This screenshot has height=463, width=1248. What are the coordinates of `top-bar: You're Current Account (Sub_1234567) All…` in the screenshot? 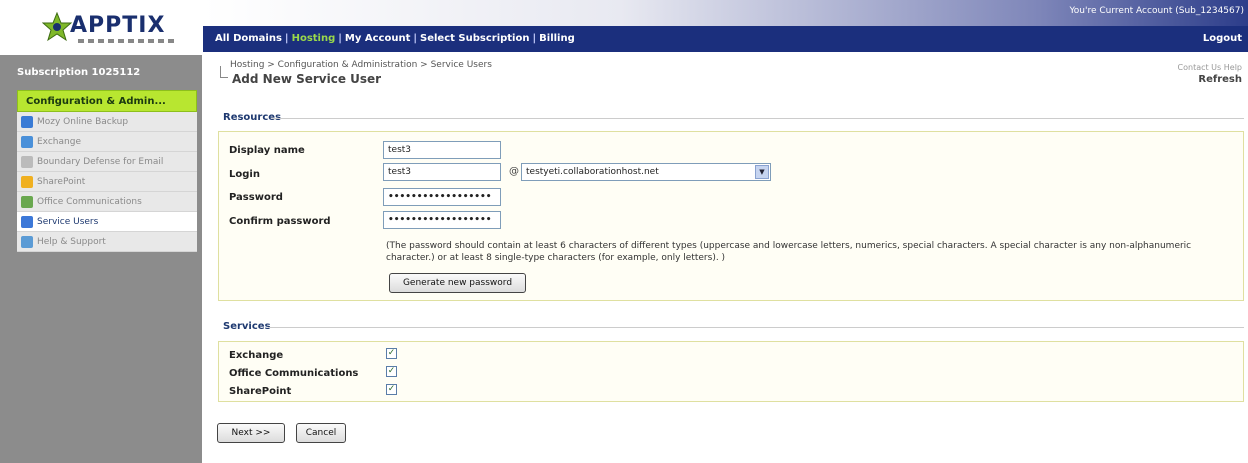 It's located at (725, 27).